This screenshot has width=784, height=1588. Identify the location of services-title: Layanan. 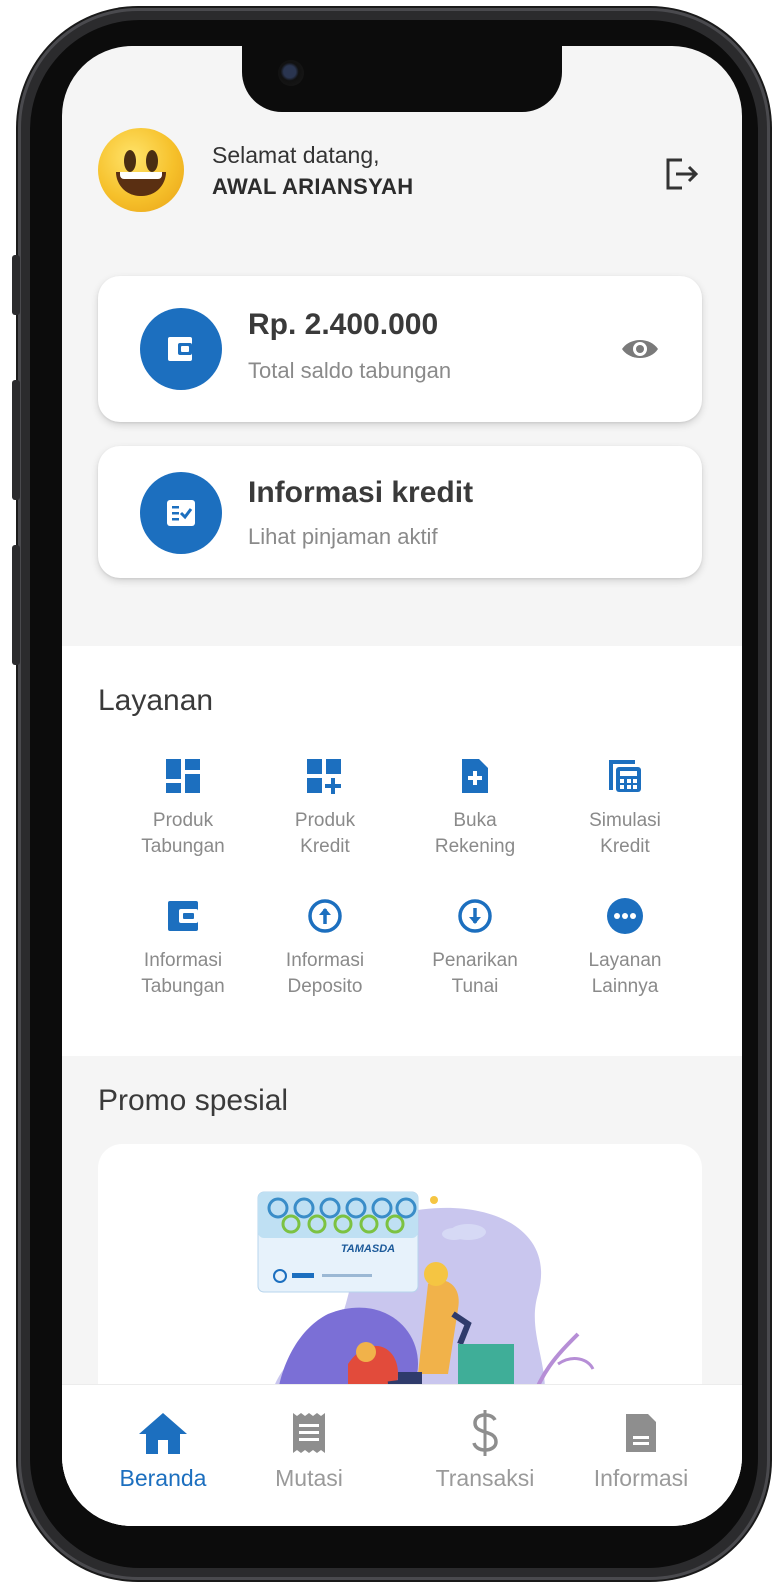
(156, 700).